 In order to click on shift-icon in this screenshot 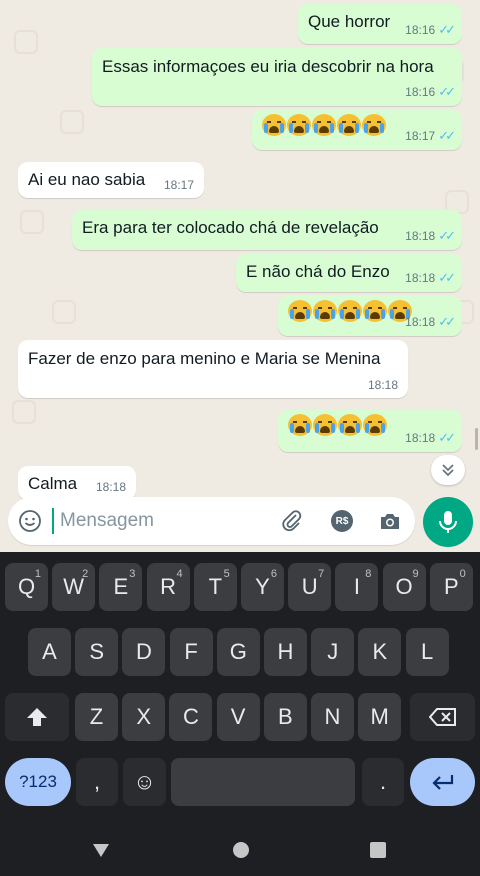, I will do `click(37, 717)`.